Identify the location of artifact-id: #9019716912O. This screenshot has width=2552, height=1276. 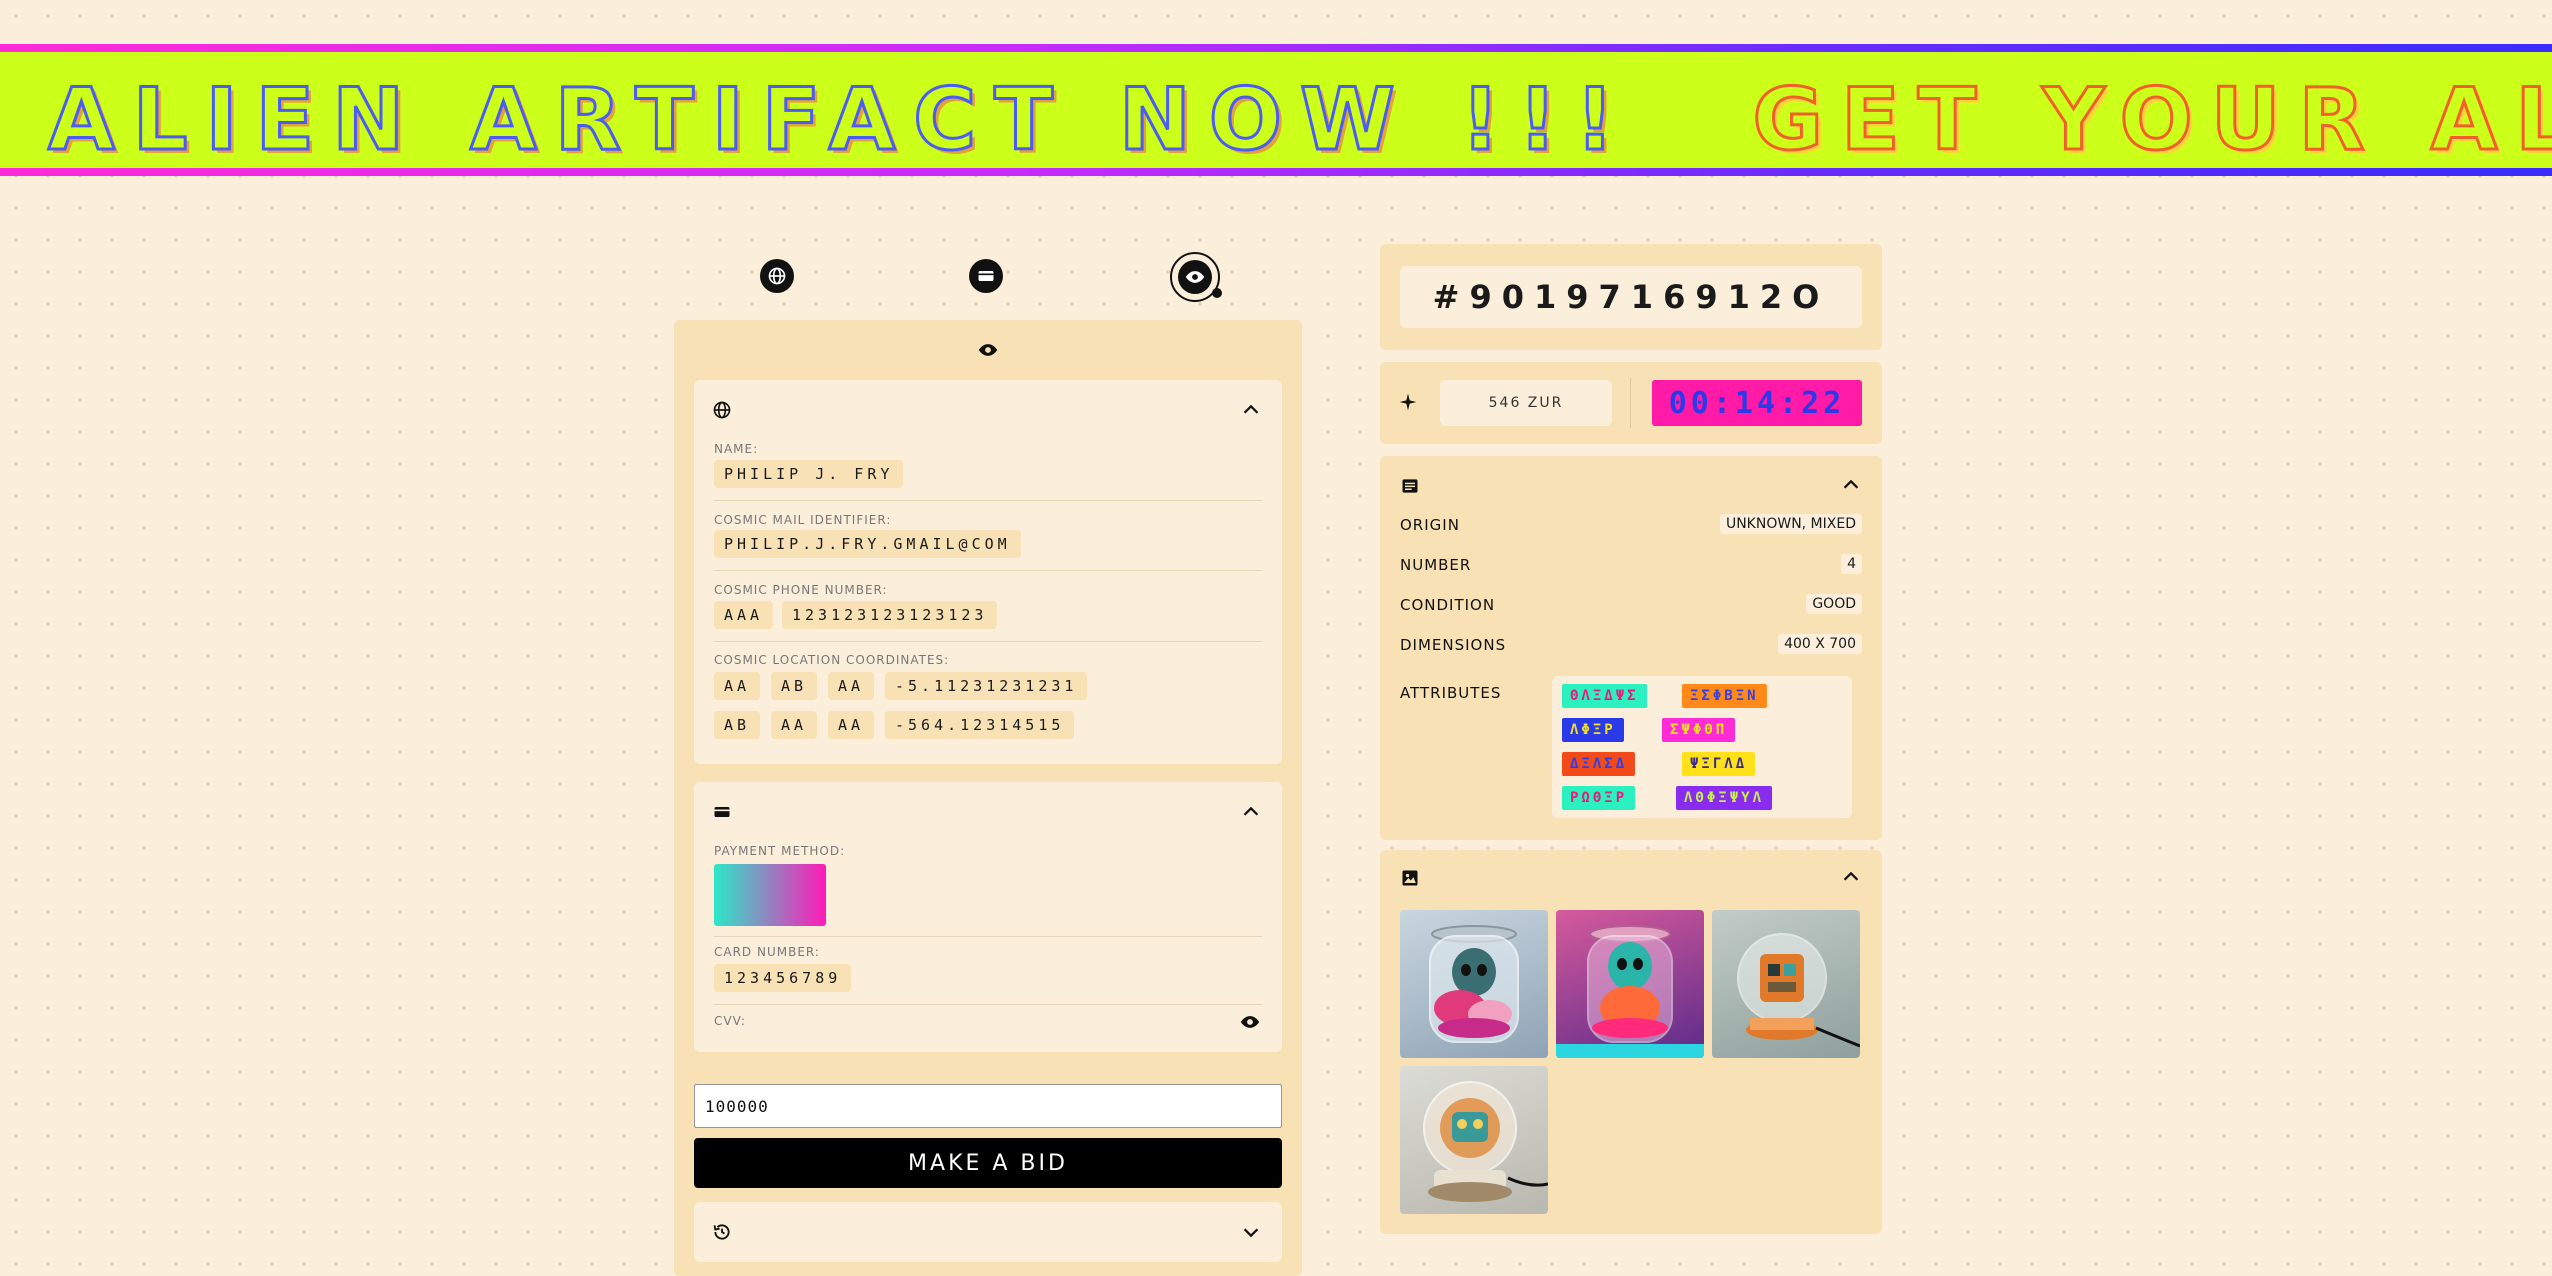
(1631, 297).